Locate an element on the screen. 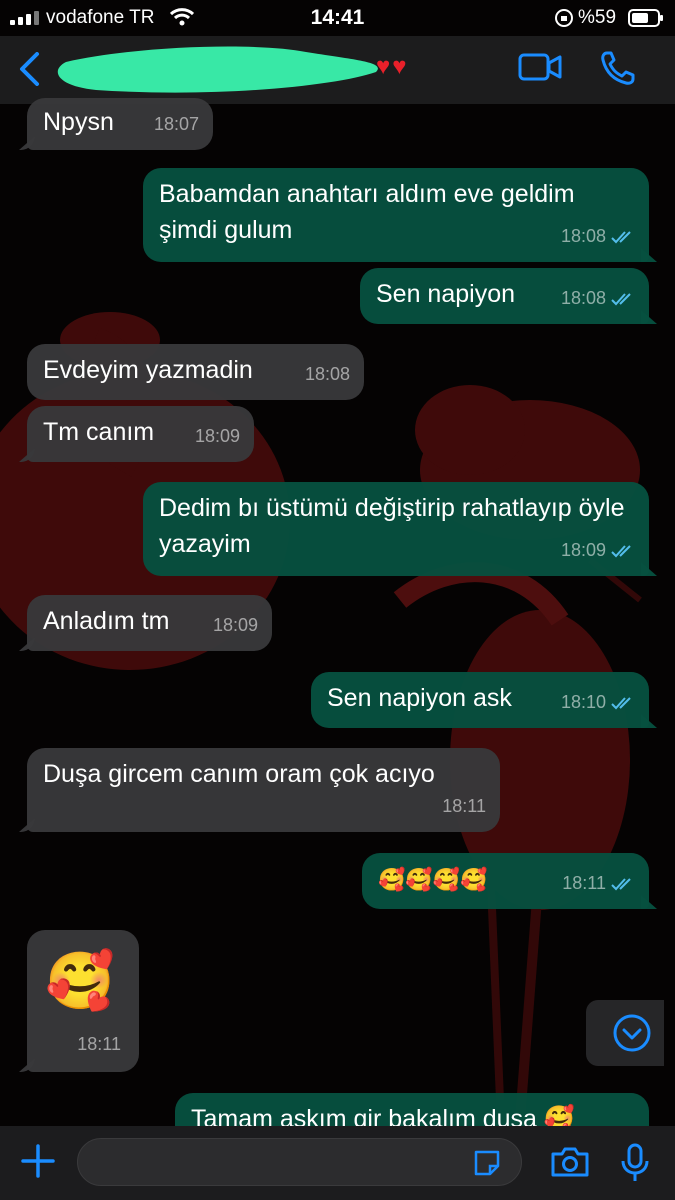  message-text: Tm canım is located at coordinates (99, 432).